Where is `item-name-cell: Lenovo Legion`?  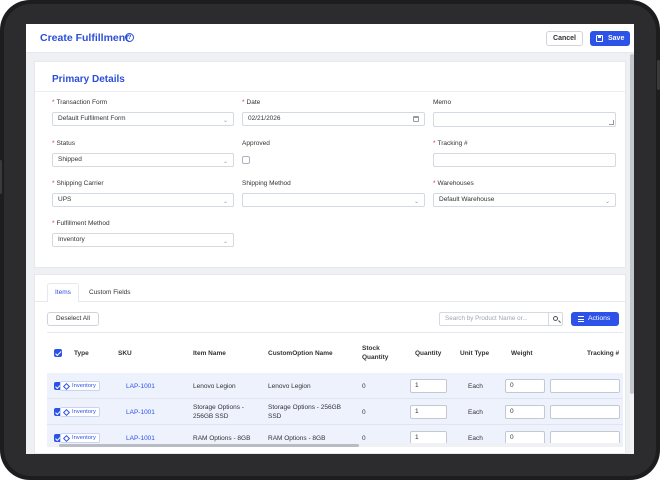
item-name-cell: Lenovo Legion is located at coordinates (214, 386).